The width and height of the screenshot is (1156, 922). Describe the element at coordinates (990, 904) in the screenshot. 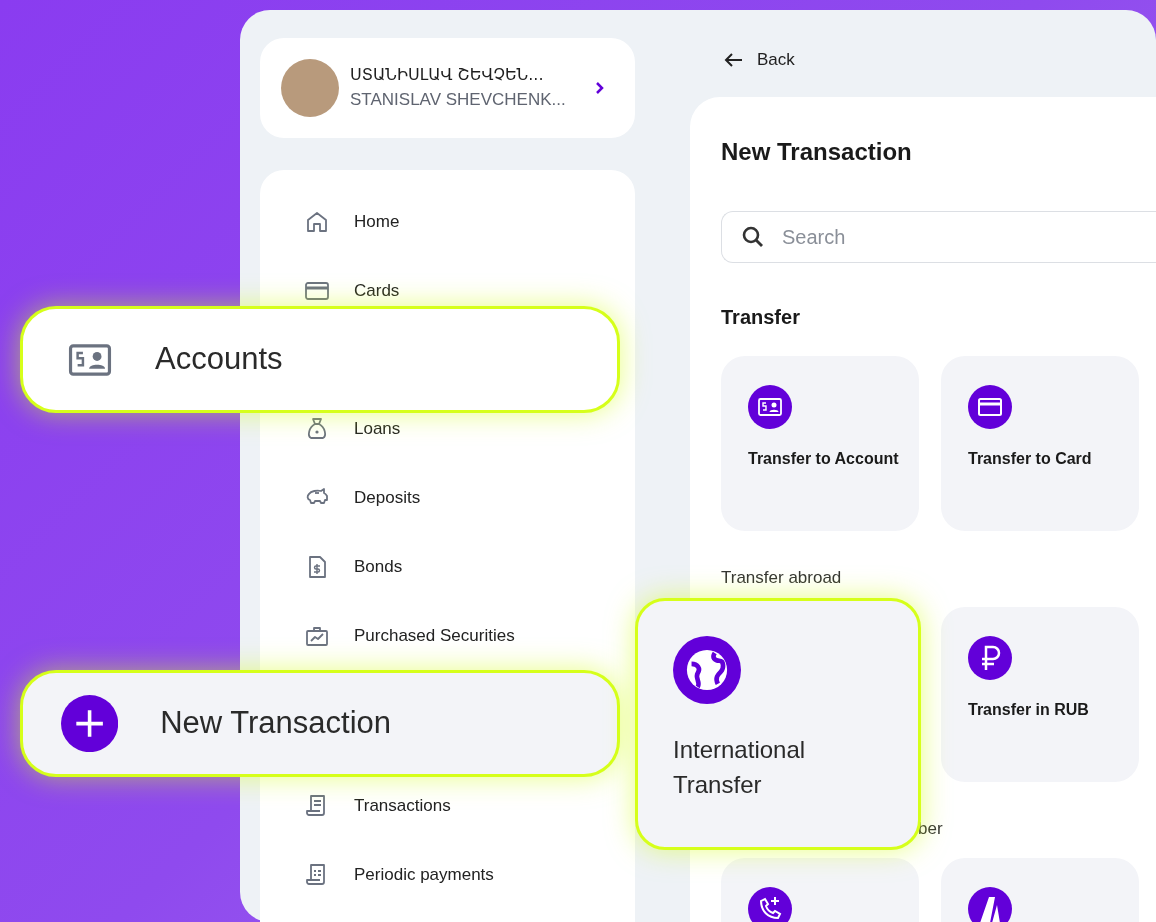

I see `letter-a-logo-icon` at that location.